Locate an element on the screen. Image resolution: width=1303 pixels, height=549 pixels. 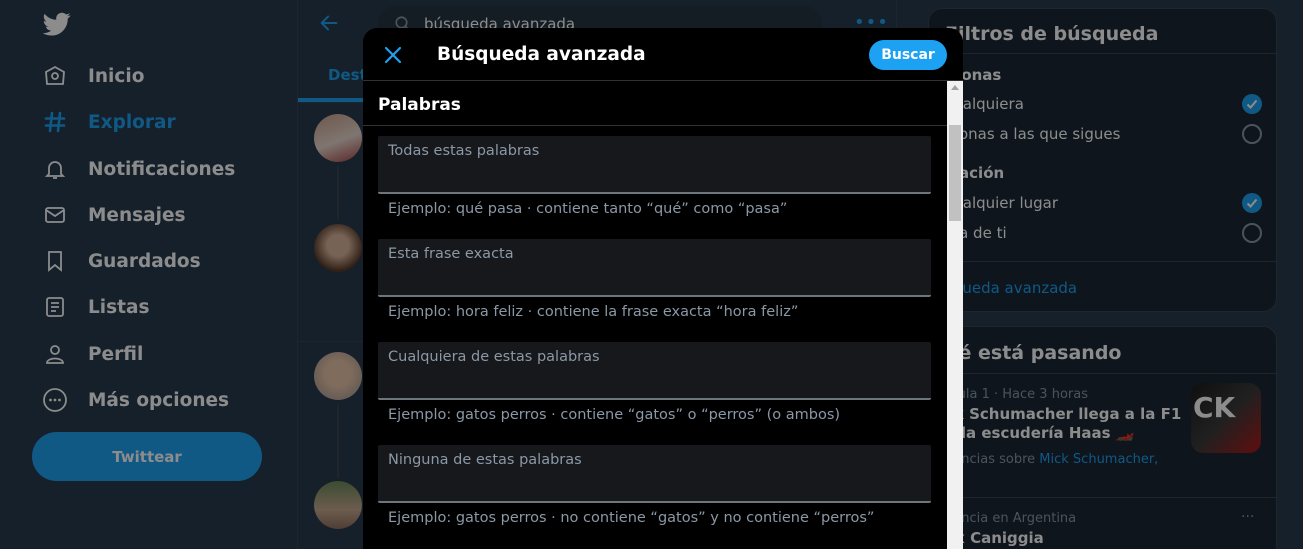
close-icon is located at coordinates (393, 55).